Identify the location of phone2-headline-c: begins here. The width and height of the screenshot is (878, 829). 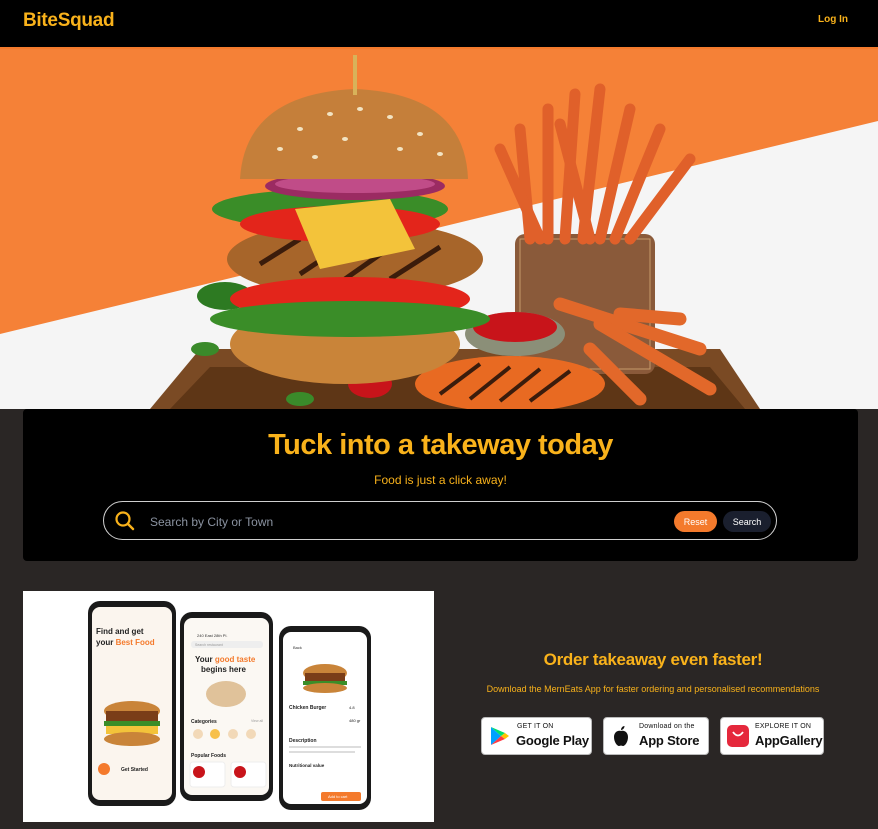
(223, 669).